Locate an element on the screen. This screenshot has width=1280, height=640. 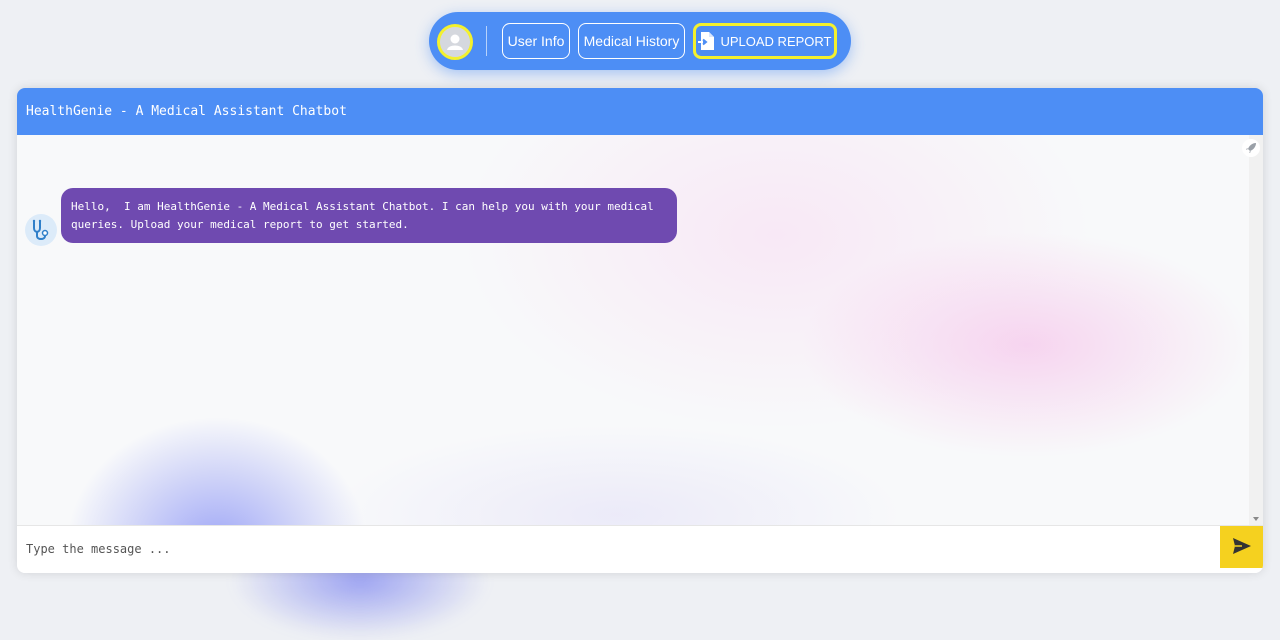
send-icon is located at coordinates (1242, 547).